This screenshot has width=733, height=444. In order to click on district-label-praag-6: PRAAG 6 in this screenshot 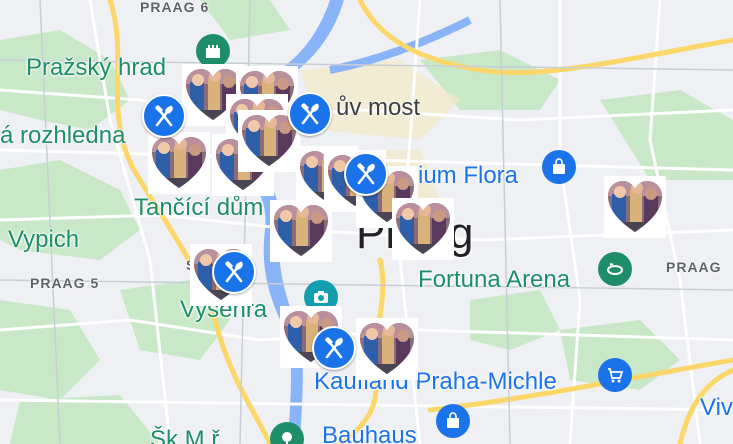, I will do `click(175, 7)`.